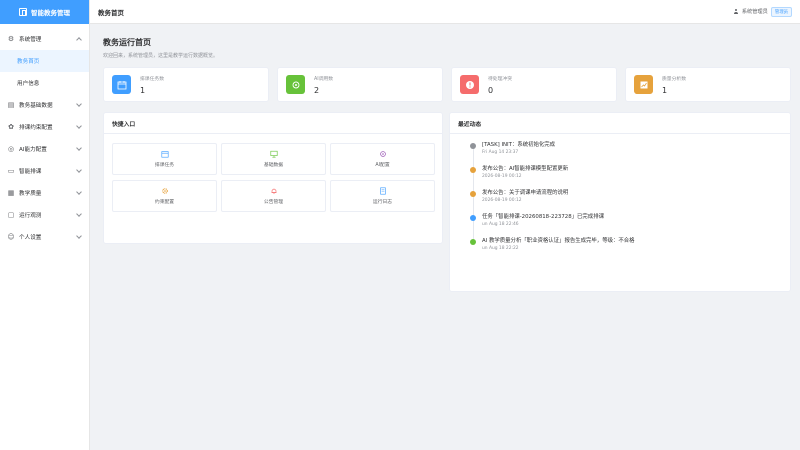 The height and width of the screenshot is (450, 800). Describe the element at coordinates (445, 12) in the screenshot. I see `topbar: 教务首页 系统管理员 管理员` at that location.